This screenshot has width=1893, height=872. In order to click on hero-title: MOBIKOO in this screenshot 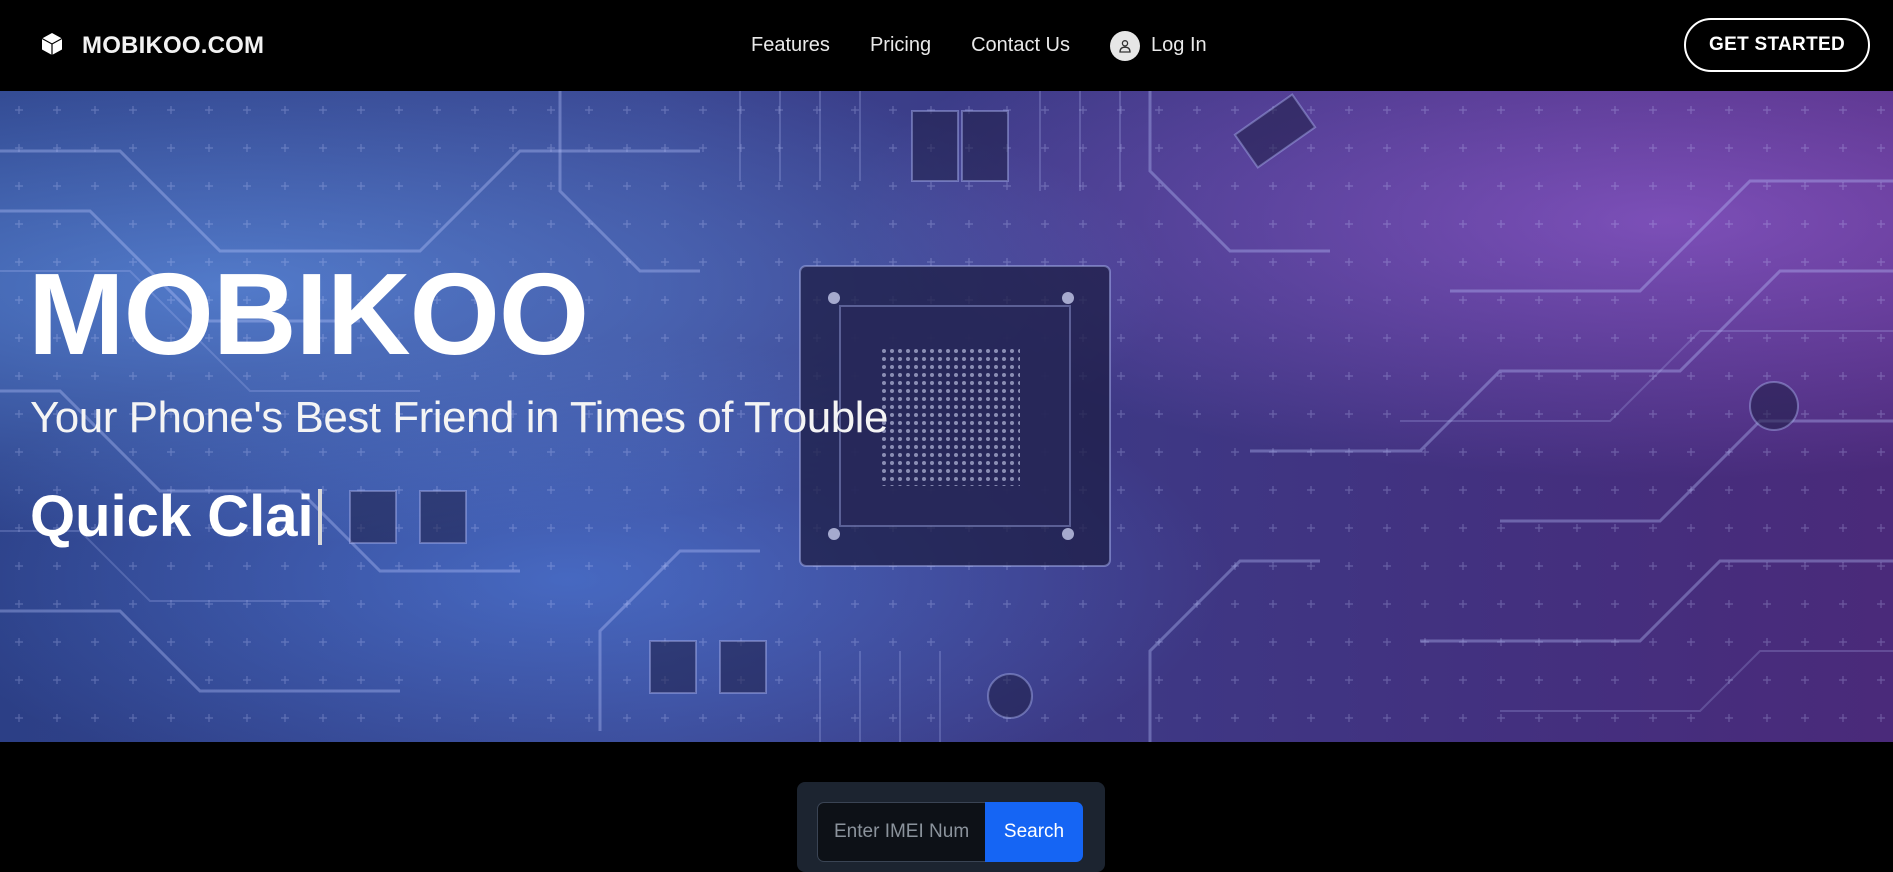, I will do `click(308, 314)`.